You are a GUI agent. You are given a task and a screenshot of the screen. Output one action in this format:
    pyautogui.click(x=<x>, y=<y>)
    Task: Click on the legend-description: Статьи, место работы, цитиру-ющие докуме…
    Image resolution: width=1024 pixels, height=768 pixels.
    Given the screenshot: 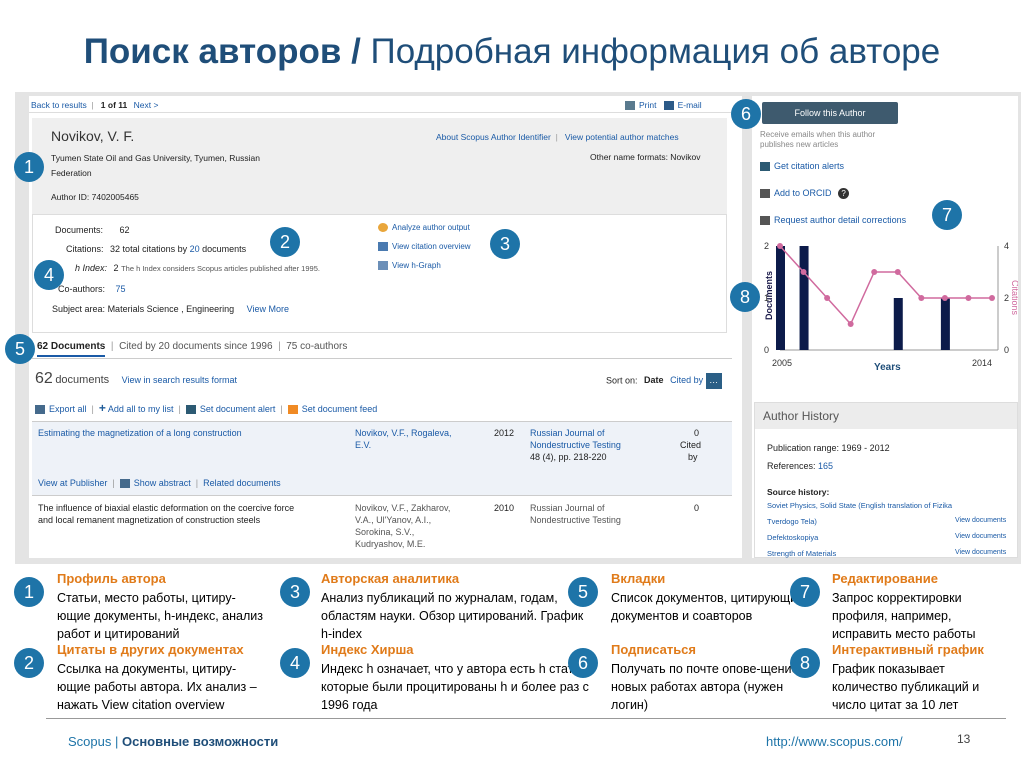 What is the action you would take?
    pyautogui.click(x=160, y=616)
    